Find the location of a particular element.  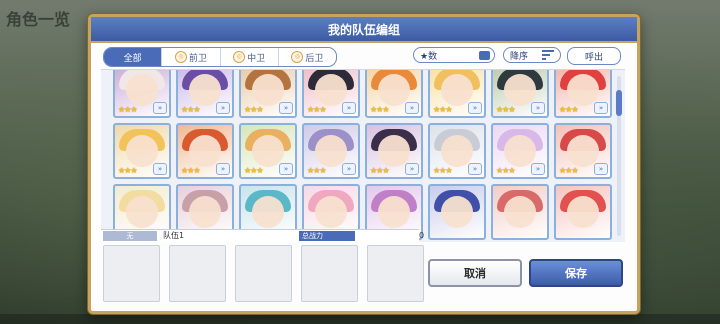

scroll-thumb is located at coordinates (619, 103).